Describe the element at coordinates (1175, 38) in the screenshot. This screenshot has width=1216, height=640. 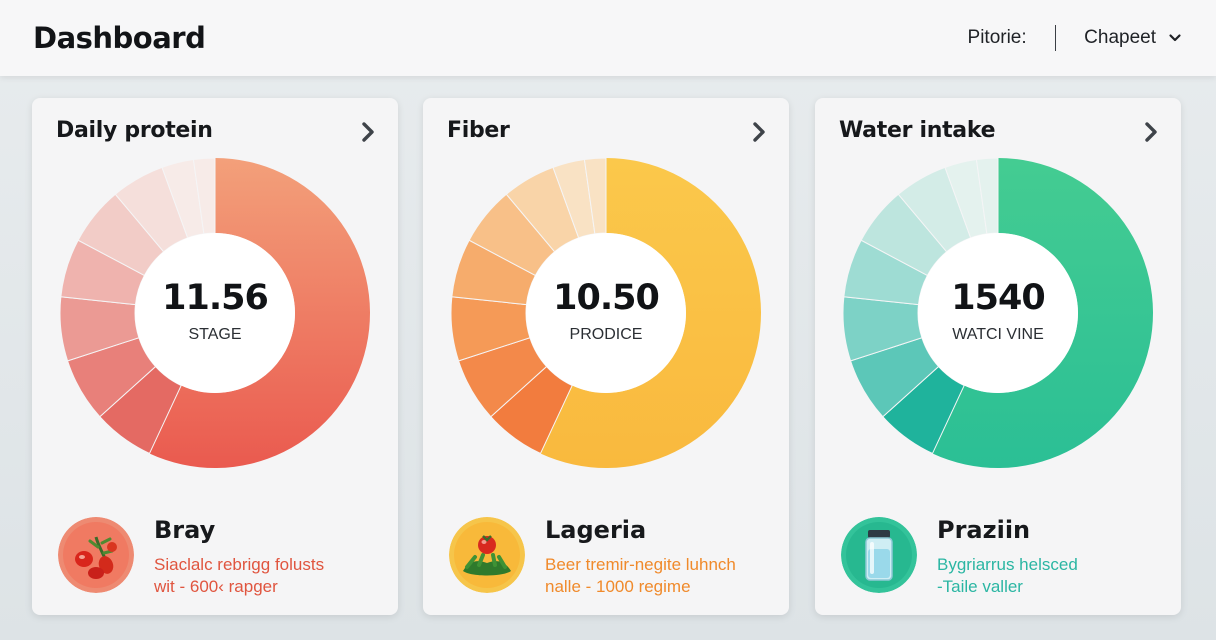
I see `chevron-down-icon` at that location.